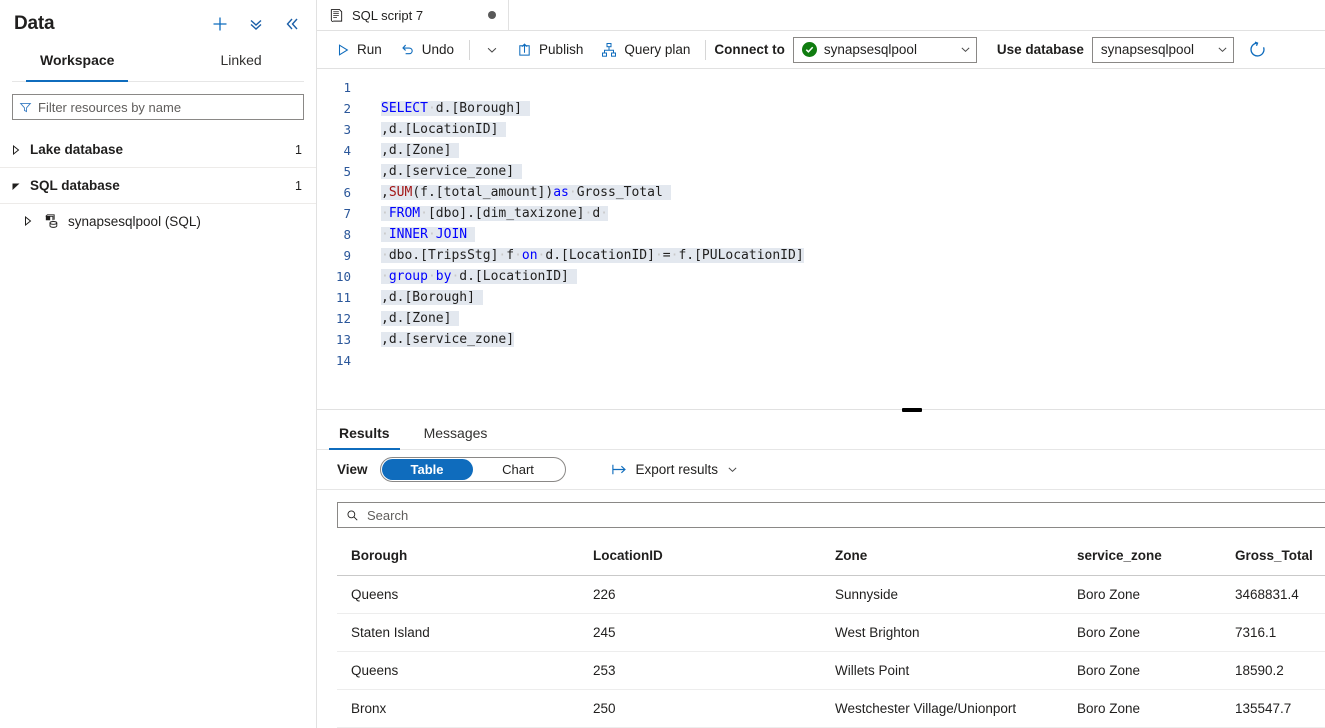 This screenshot has height=728, width=1325. What do you see at coordinates (846, 515) in the screenshot?
I see `results-search-input` at bounding box center [846, 515].